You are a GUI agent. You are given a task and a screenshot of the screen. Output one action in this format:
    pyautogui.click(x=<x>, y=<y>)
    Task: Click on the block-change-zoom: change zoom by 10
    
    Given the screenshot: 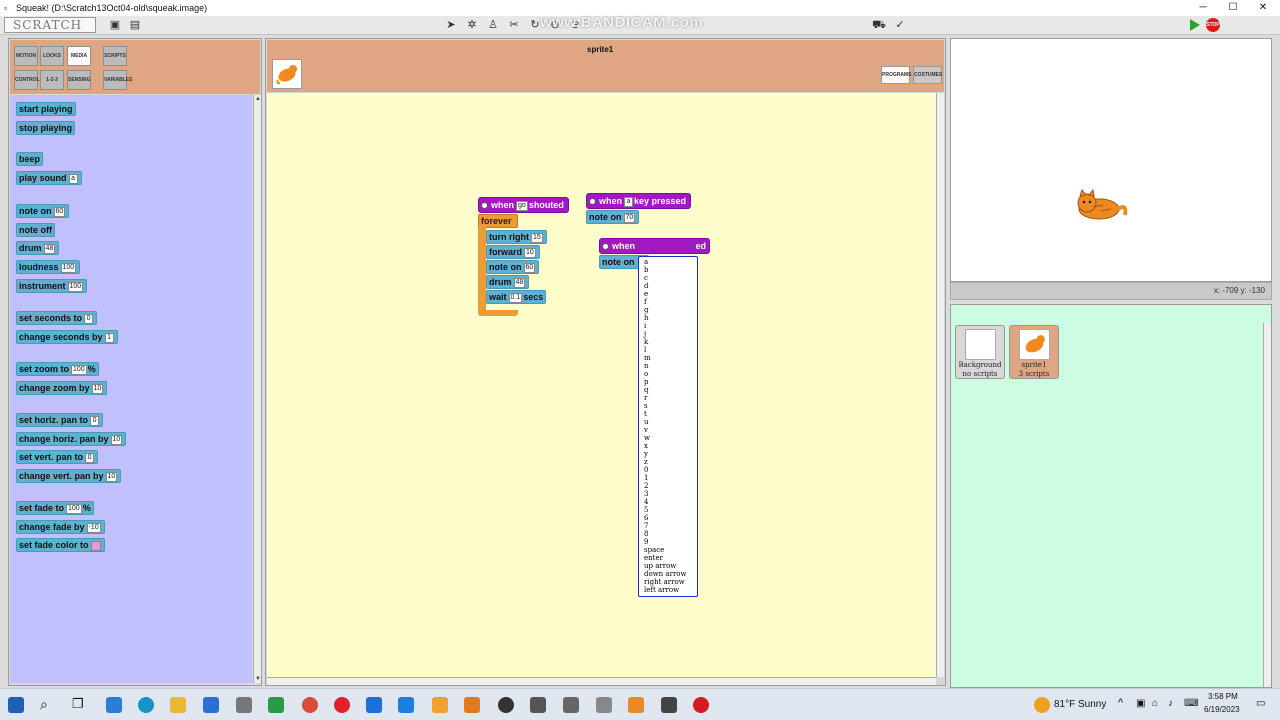 What is the action you would take?
    pyautogui.click(x=62, y=388)
    